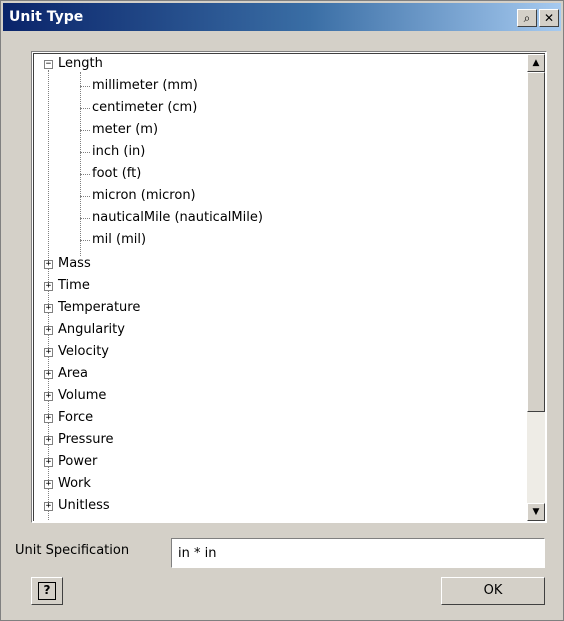 This screenshot has width=564, height=621. What do you see at coordinates (125, 130) in the screenshot?
I see `tree-leaf-unit: meter (m)` at bounding box center [125, 130].